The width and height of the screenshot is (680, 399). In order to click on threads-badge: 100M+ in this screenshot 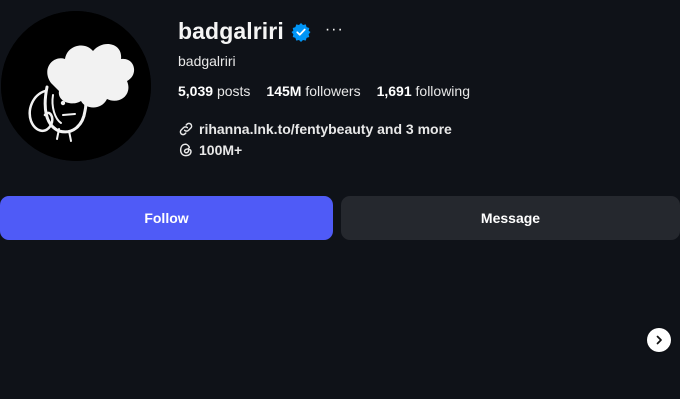, I will do `click(210, 150)`.